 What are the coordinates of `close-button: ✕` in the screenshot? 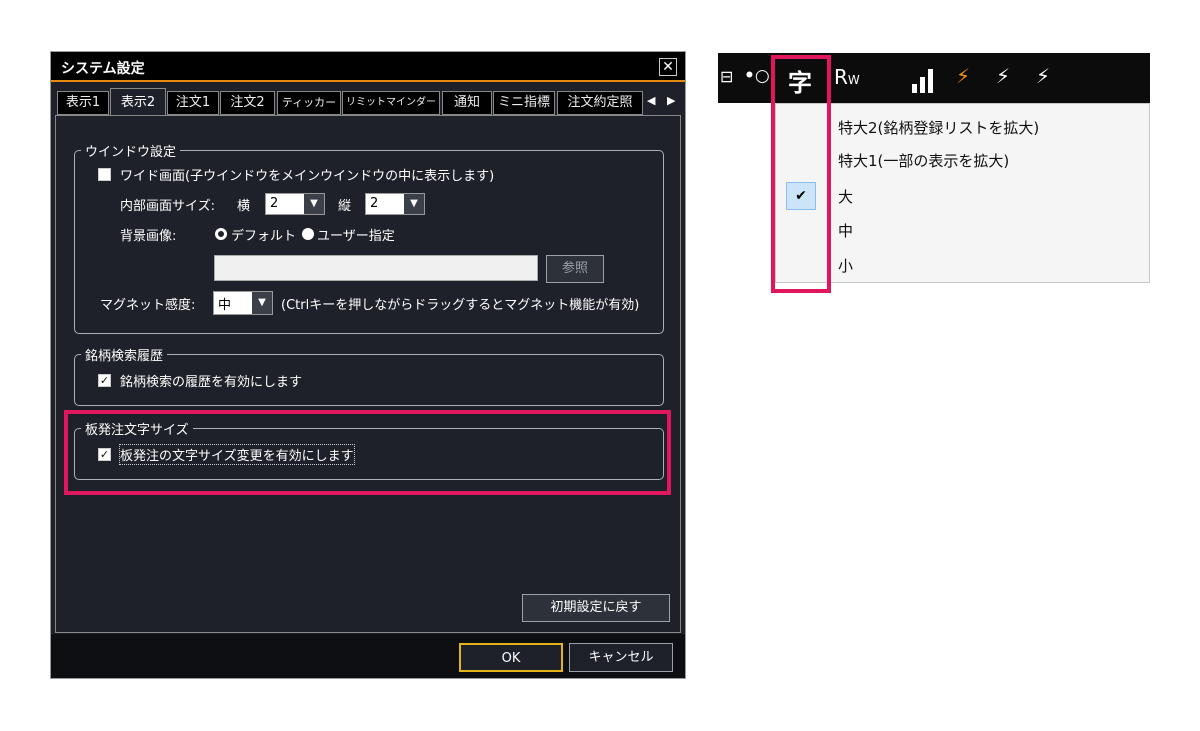 It's located at (668, 67).